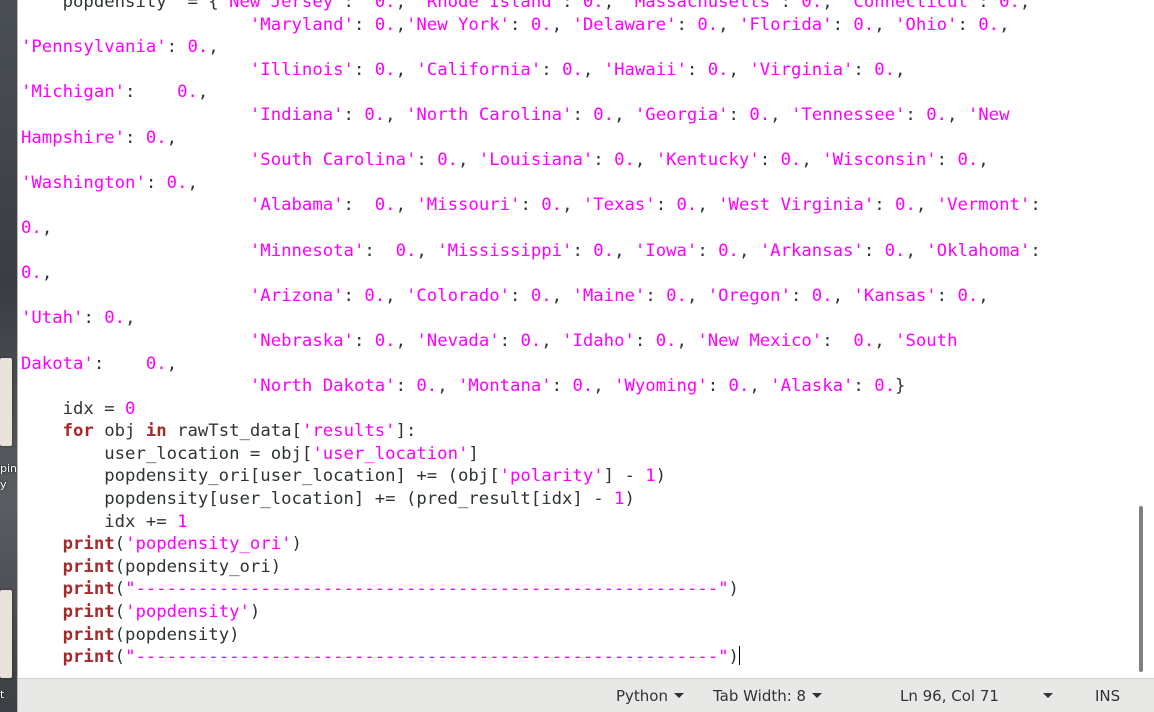 This screenshot has width=1154, height=712. Describe the element at coordinates (120, 6) in the screenshot. I see `code-token-plain: popdensity = {` at that location.